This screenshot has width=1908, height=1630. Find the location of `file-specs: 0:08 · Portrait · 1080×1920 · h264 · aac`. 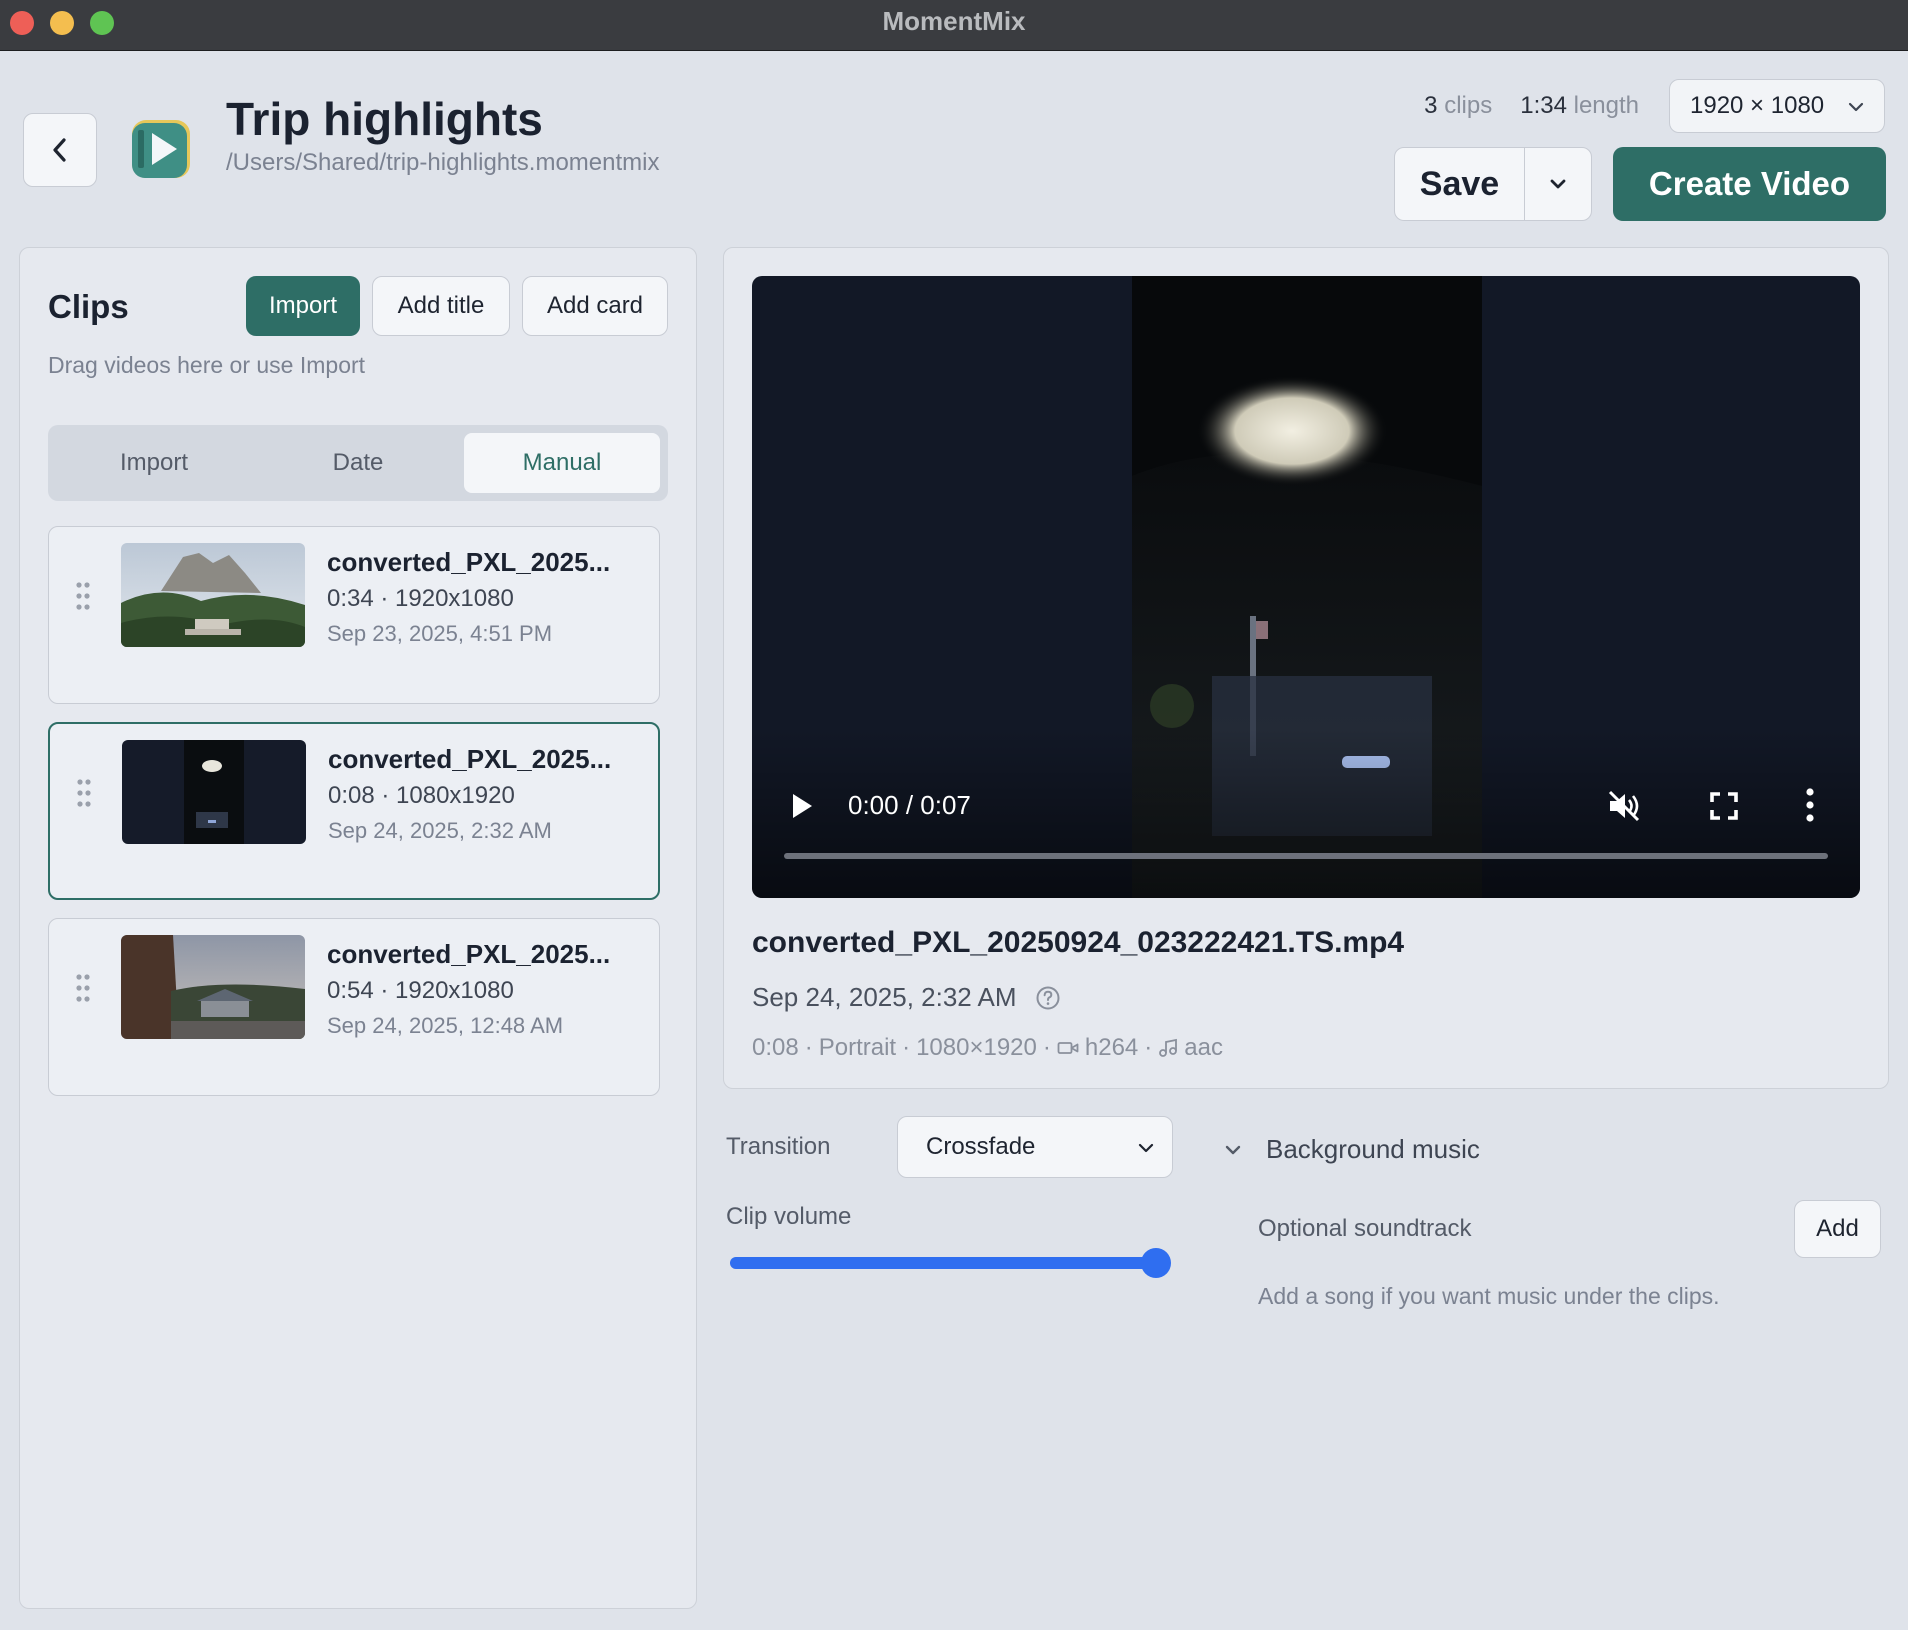

file-specs: 0:08 · Portrait · 1080×1920 · h264 · aac is located at coordinates (987, 1047).